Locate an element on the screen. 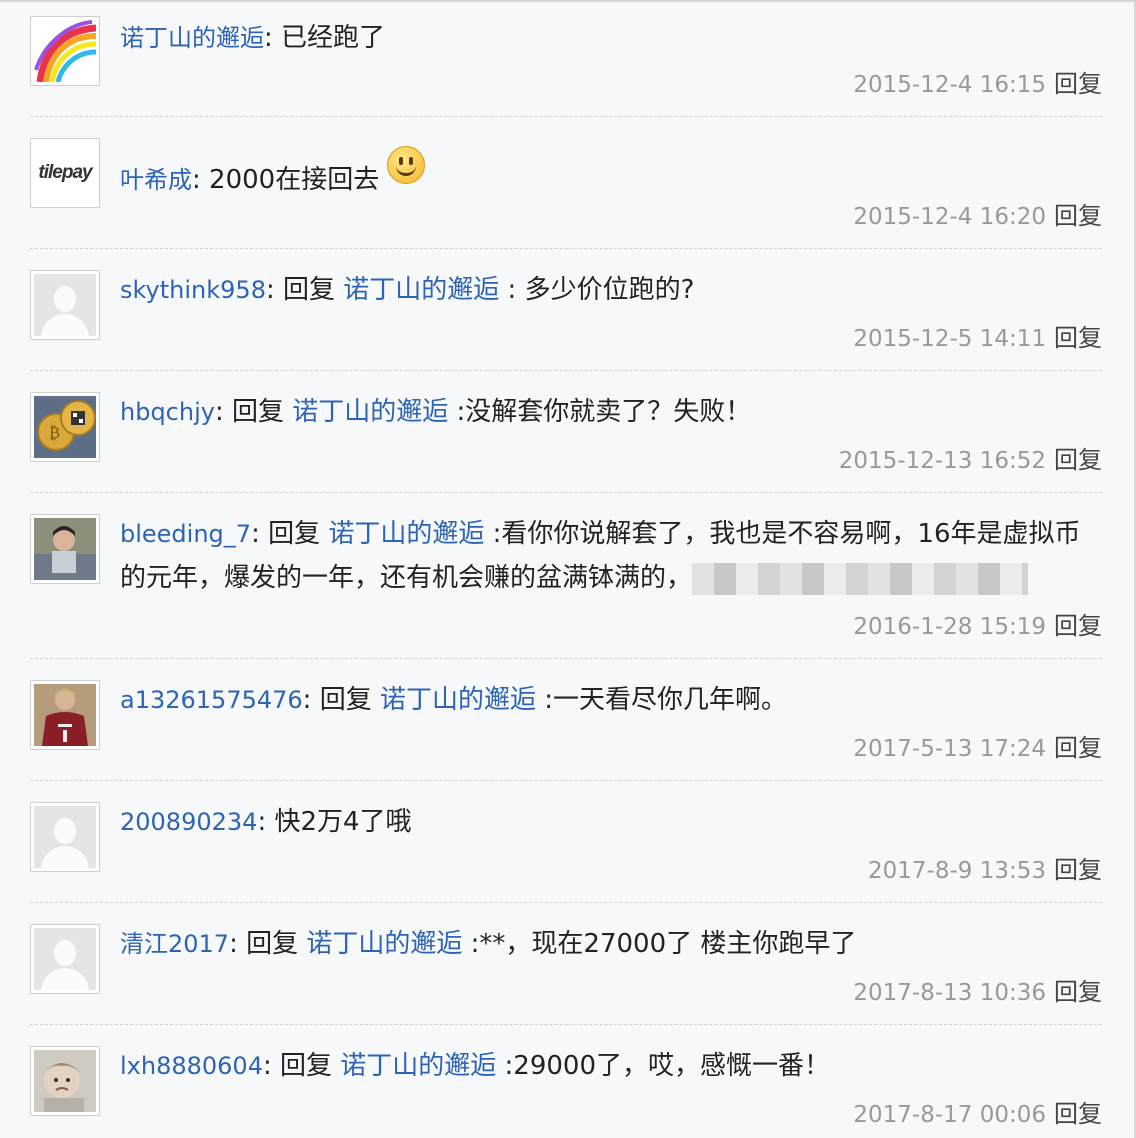 This screenshot has height=1138, width=1136. comment-text: : 2000在接回去 is located at coordinates (286, 180).